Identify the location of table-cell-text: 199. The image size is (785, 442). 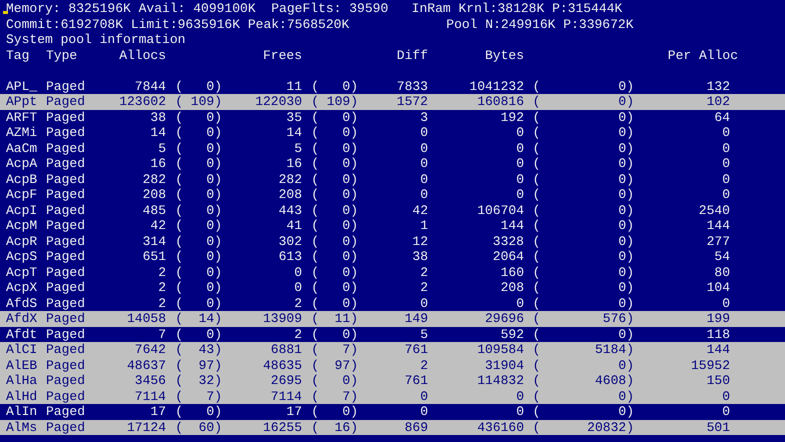
(718, 318).